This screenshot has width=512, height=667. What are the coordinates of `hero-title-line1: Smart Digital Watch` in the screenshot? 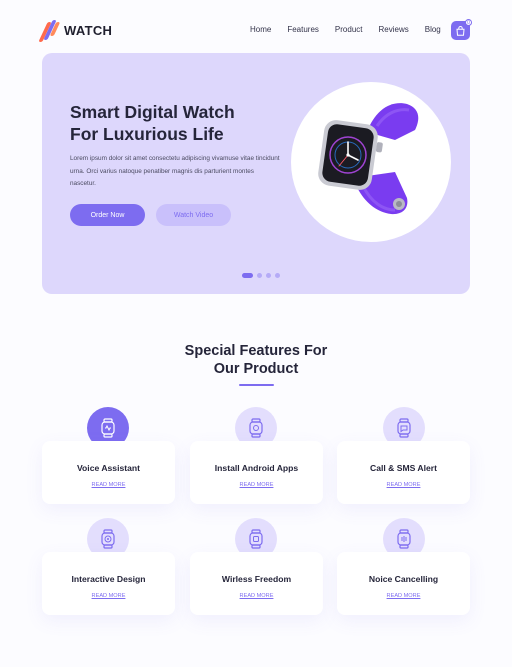 It's located at (152, 112).